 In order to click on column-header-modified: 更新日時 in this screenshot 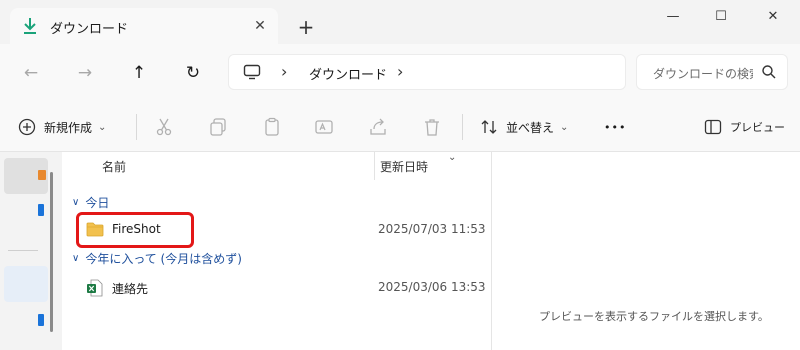, I will do `click(404, 166)`.